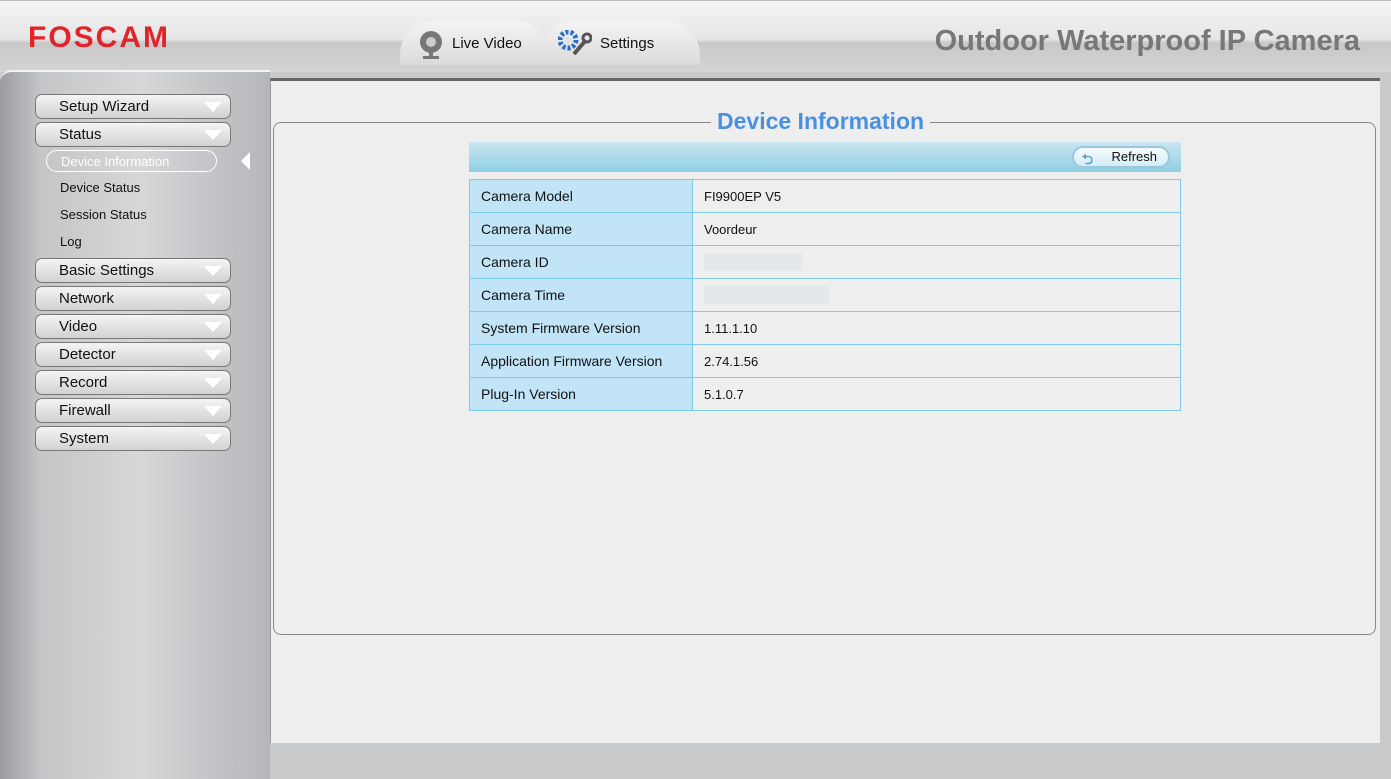  I want to click on sidebar-item-device-status: Device Status, so click(131, 188).